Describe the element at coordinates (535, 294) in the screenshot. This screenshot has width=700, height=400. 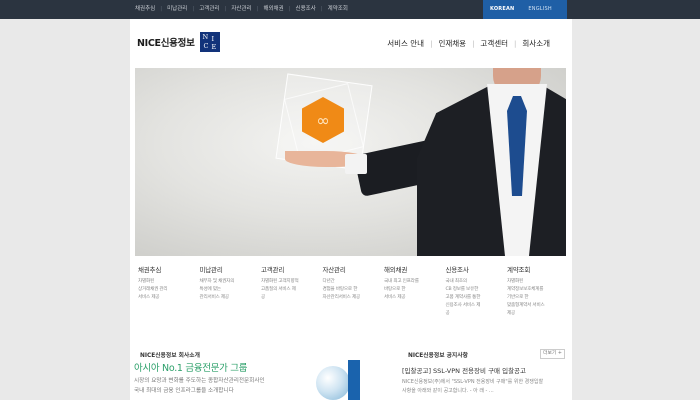
I see `service-item-contract: 계약조회 차별화된 계약정보보호체계를 기반으로 한 맞춤형계약서 서비스 제공` at that location.